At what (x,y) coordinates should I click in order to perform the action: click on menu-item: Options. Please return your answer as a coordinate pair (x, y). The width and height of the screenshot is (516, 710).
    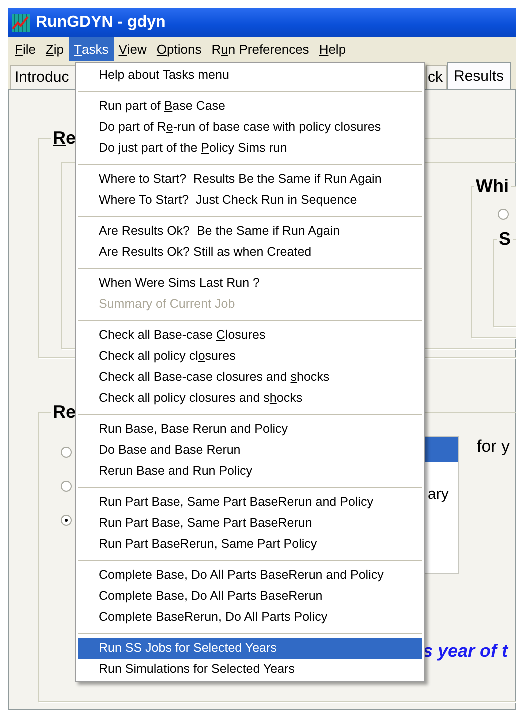
    Looking at the image, I should click on (179, 49).